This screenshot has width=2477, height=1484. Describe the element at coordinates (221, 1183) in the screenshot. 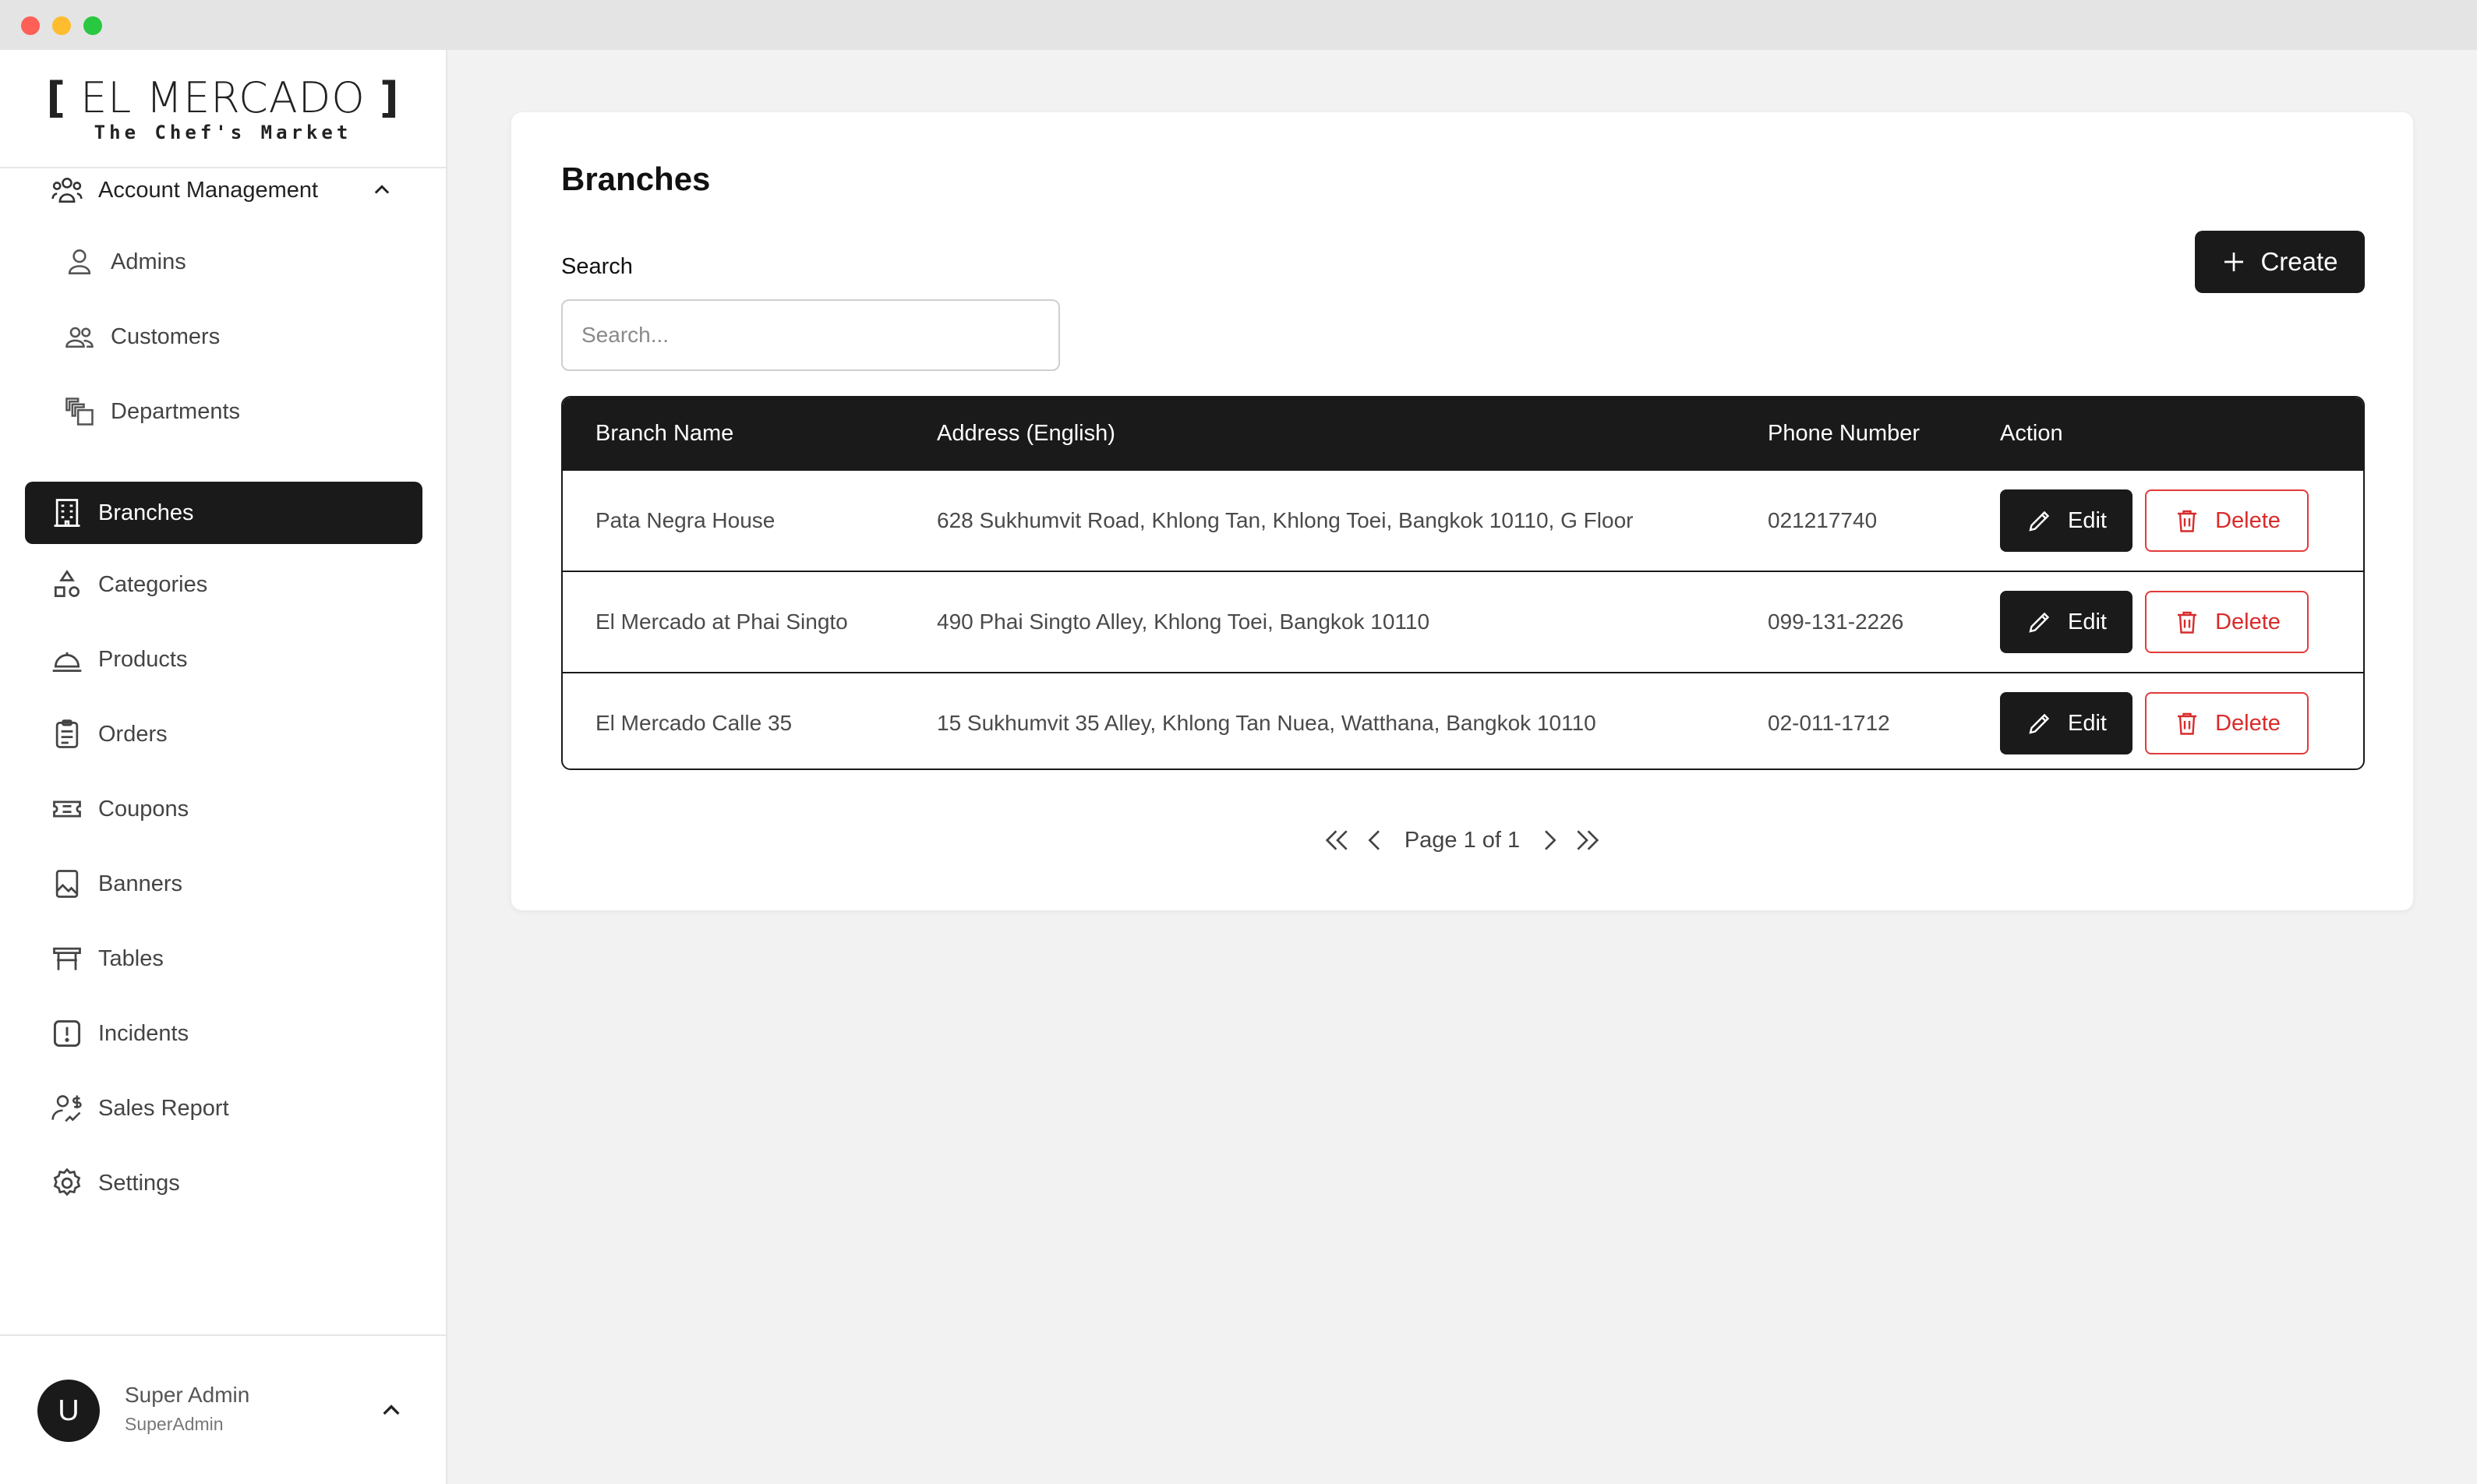

I see `sidebar-item-settings: Settings` at that location.